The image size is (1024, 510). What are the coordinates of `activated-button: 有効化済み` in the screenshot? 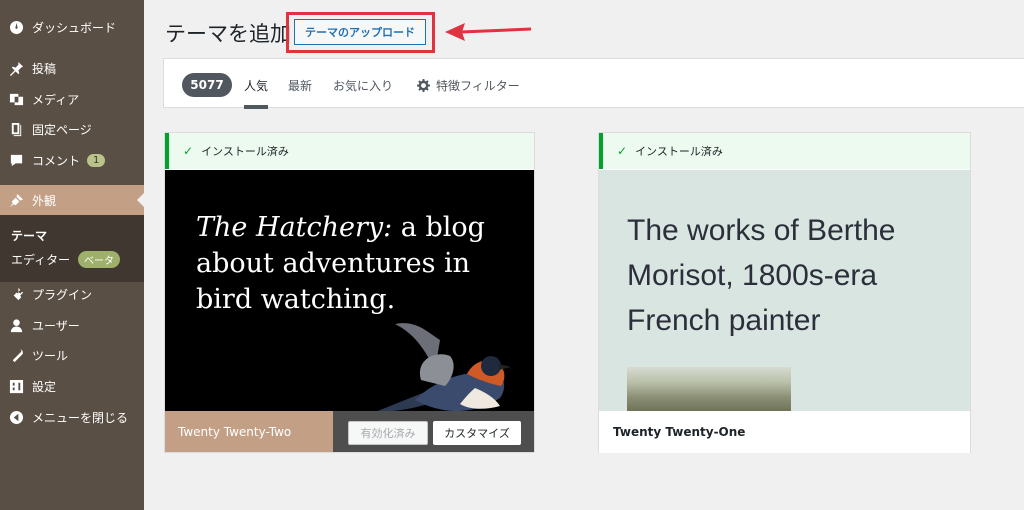 It's located at (388, 433).